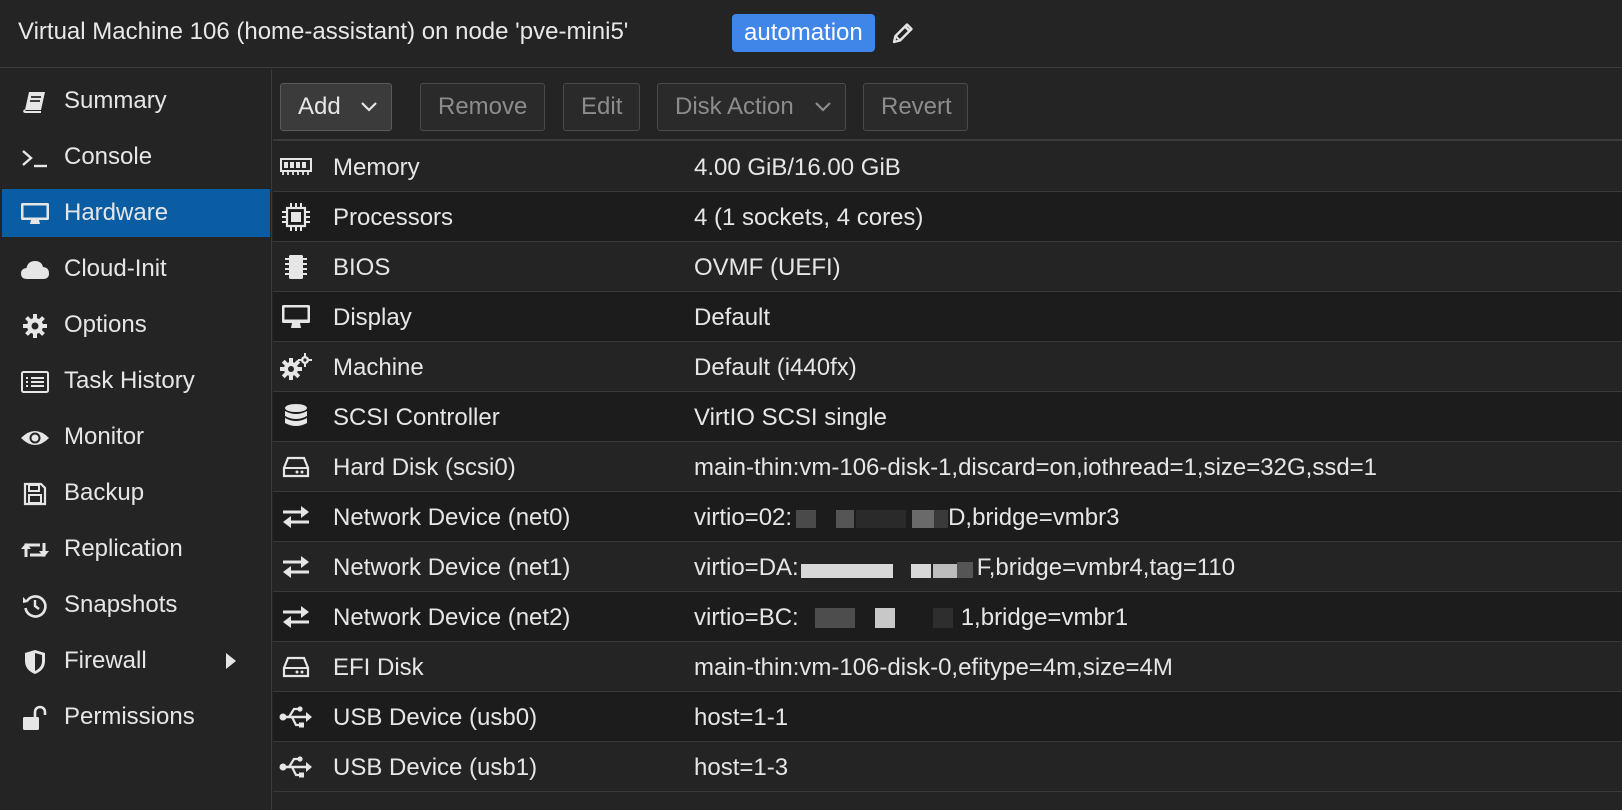 The image size is (1622, 810). Describe the element at coordinates (35, 718) in the screenshot. I see `unlock-icon` at that location.